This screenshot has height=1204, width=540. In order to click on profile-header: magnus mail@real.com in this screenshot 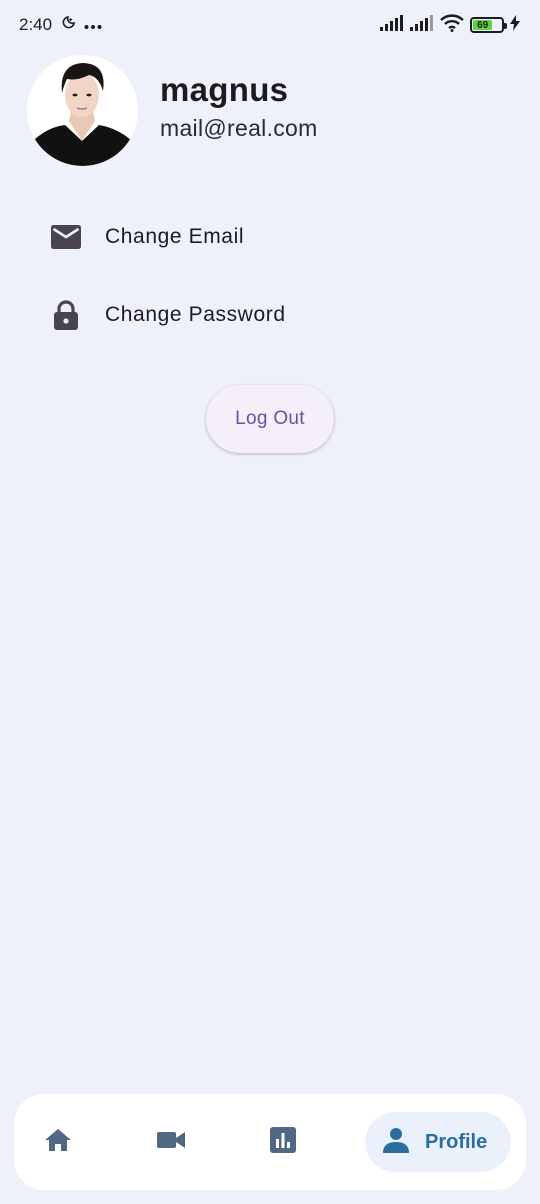, I will do `click(172, 110)`.